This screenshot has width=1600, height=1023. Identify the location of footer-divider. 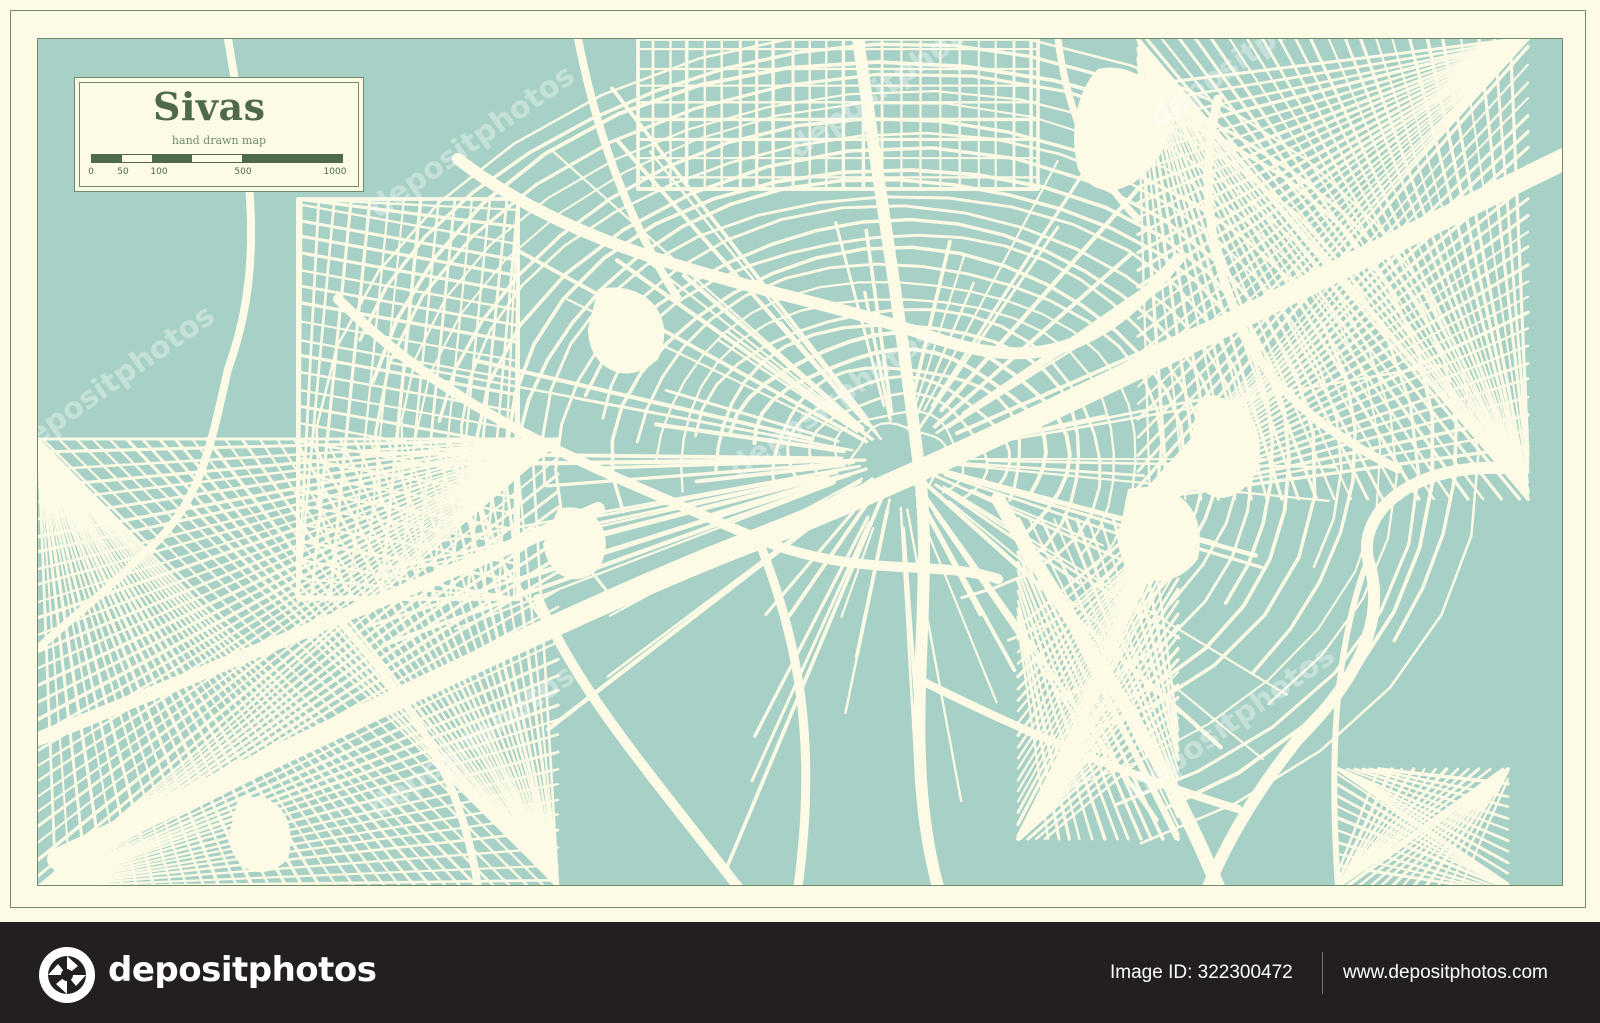
(1322, 973).